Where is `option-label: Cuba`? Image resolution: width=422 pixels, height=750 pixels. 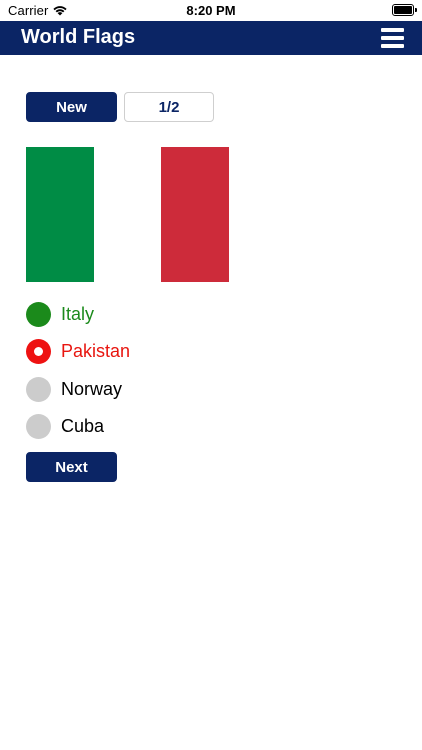 option-label: Cuba is located at coordinates (83, 426).